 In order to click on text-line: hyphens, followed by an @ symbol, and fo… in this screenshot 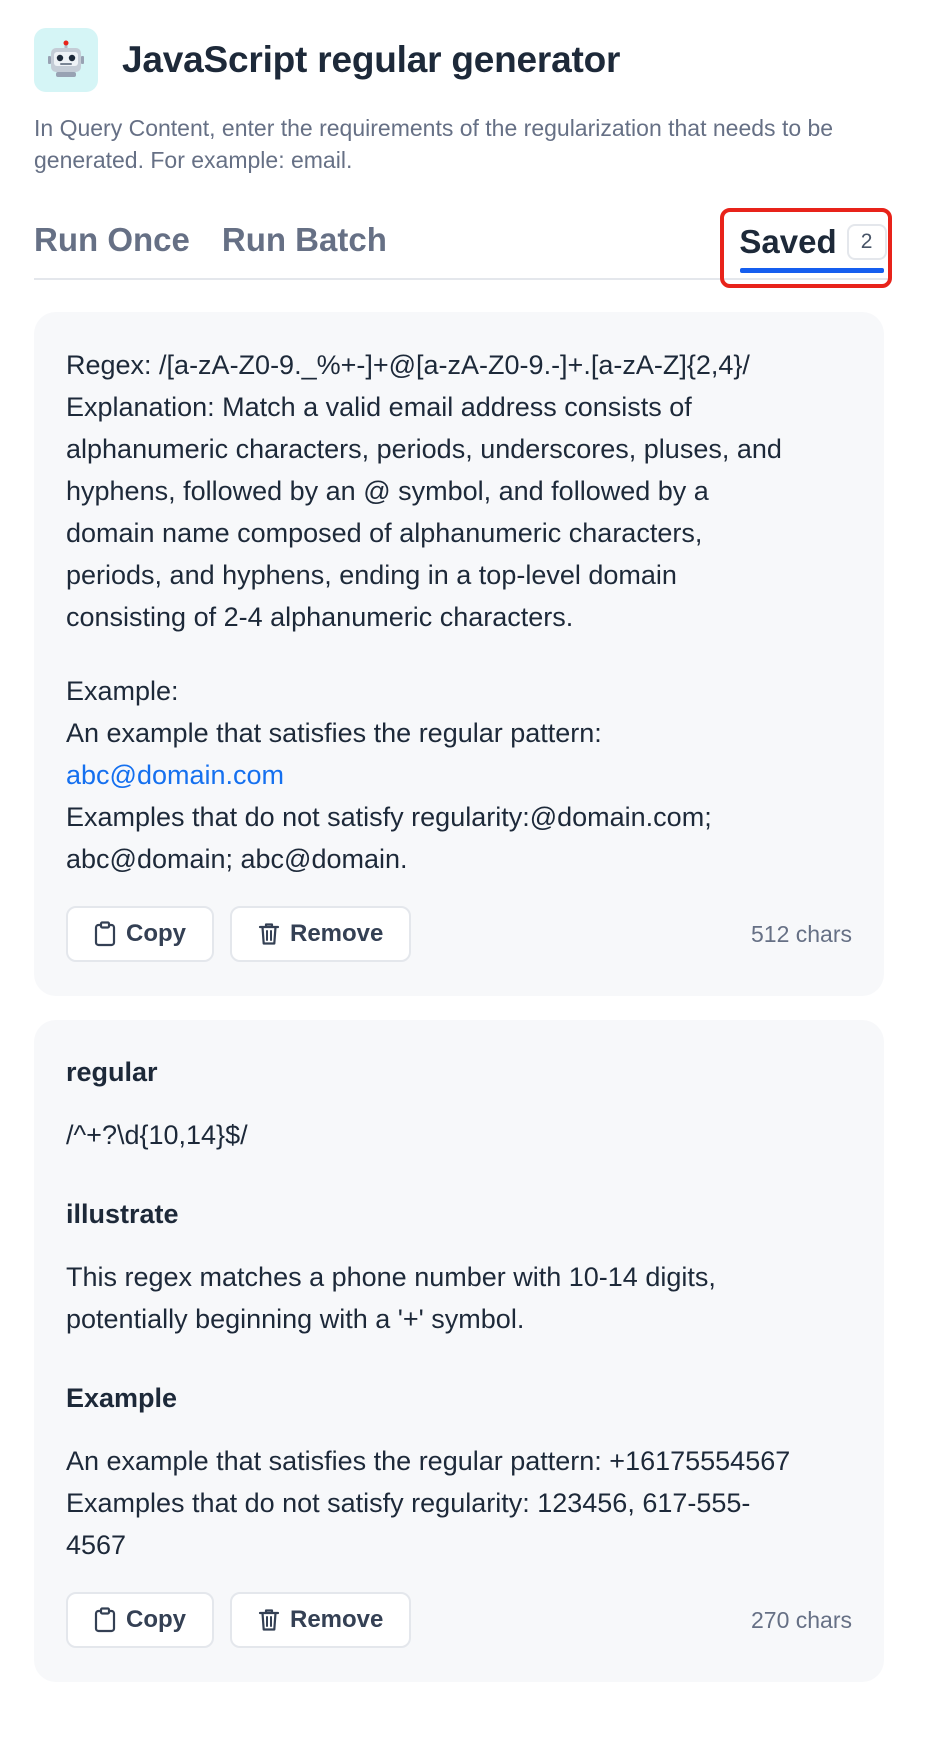, I will do `click(387, 491)`.